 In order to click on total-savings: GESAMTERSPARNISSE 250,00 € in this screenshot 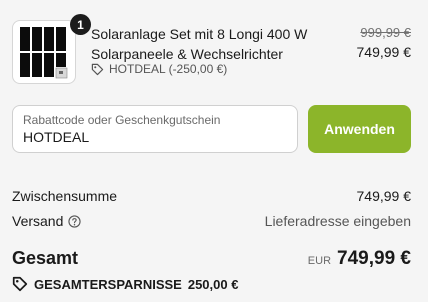, I will do `click(125, 284)`.